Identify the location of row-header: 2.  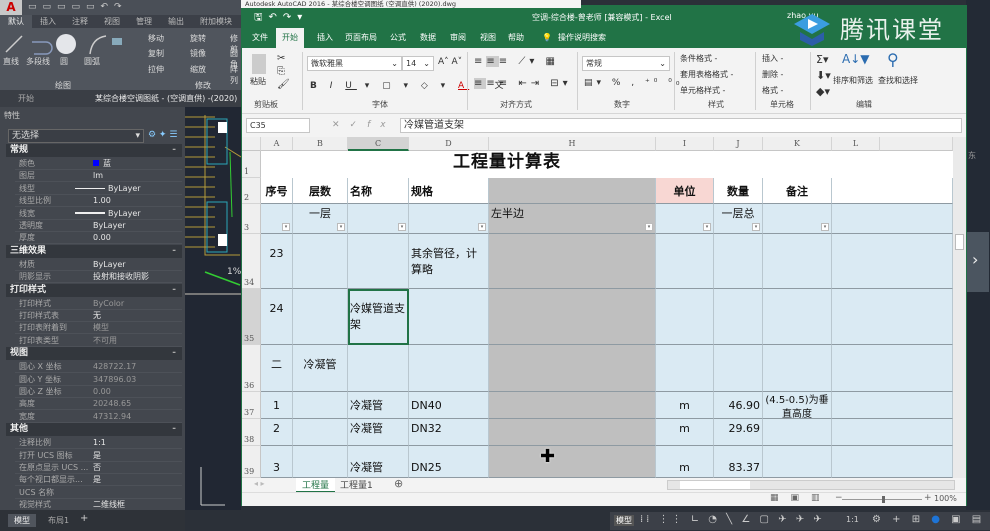
(251, 191).